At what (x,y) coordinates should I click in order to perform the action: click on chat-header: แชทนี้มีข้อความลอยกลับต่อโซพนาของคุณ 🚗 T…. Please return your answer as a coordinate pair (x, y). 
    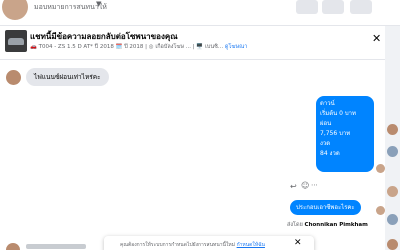
    Looking at the image, I should click on (192, 43).